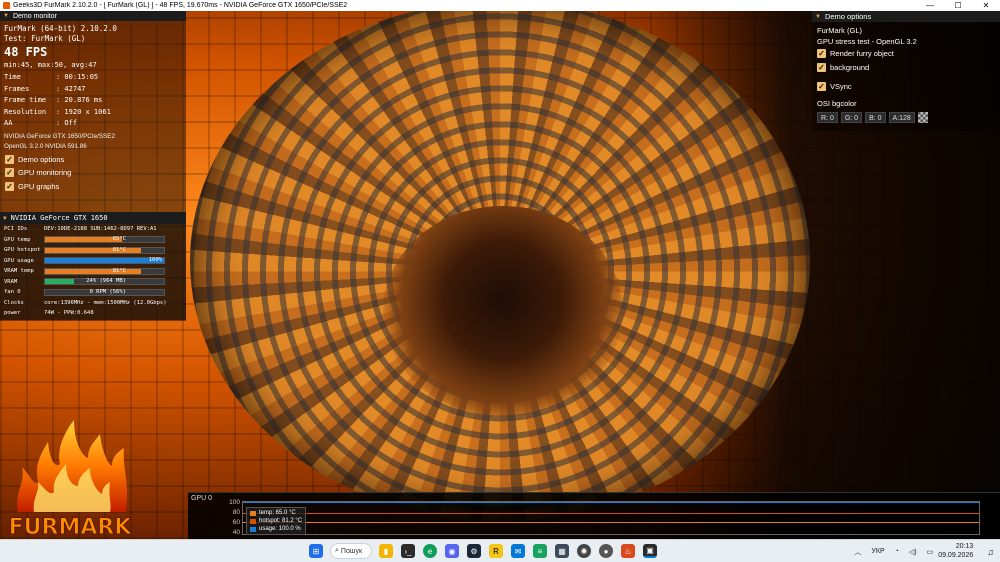  Describe the element at coordinates (562, 551) in the screenshot. I see `calculator-icon: ▦` at that location.